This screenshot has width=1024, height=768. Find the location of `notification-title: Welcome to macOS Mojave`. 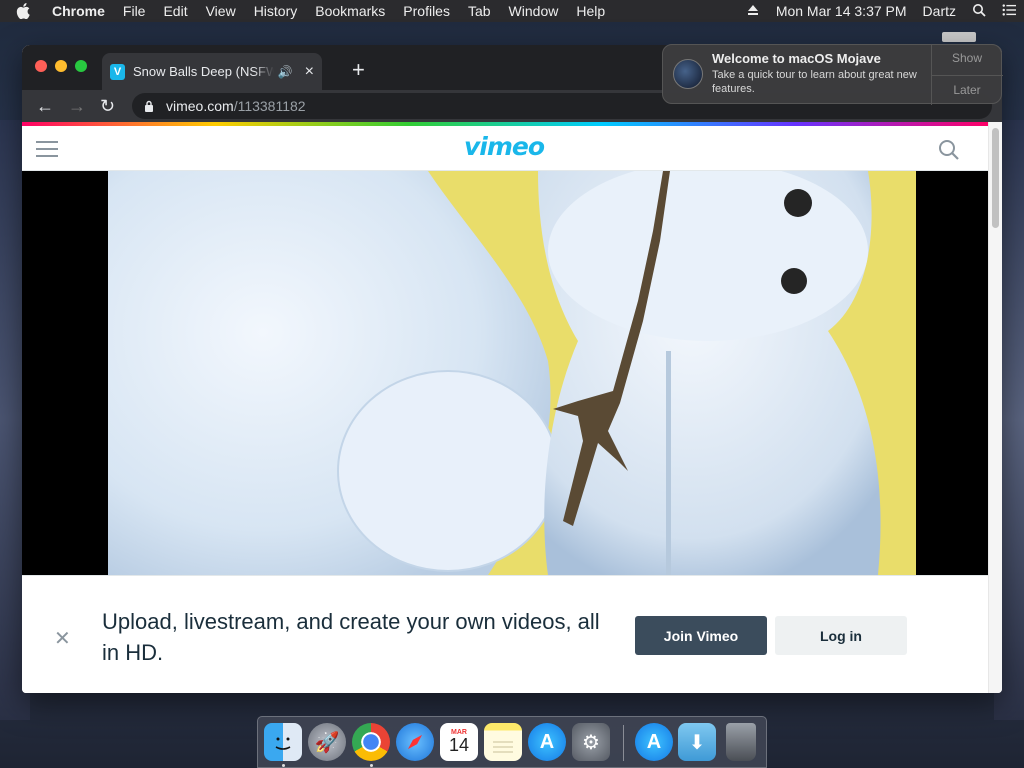

notification-title: Welcome to macOS Mojave is located at coordinates (796, 58).